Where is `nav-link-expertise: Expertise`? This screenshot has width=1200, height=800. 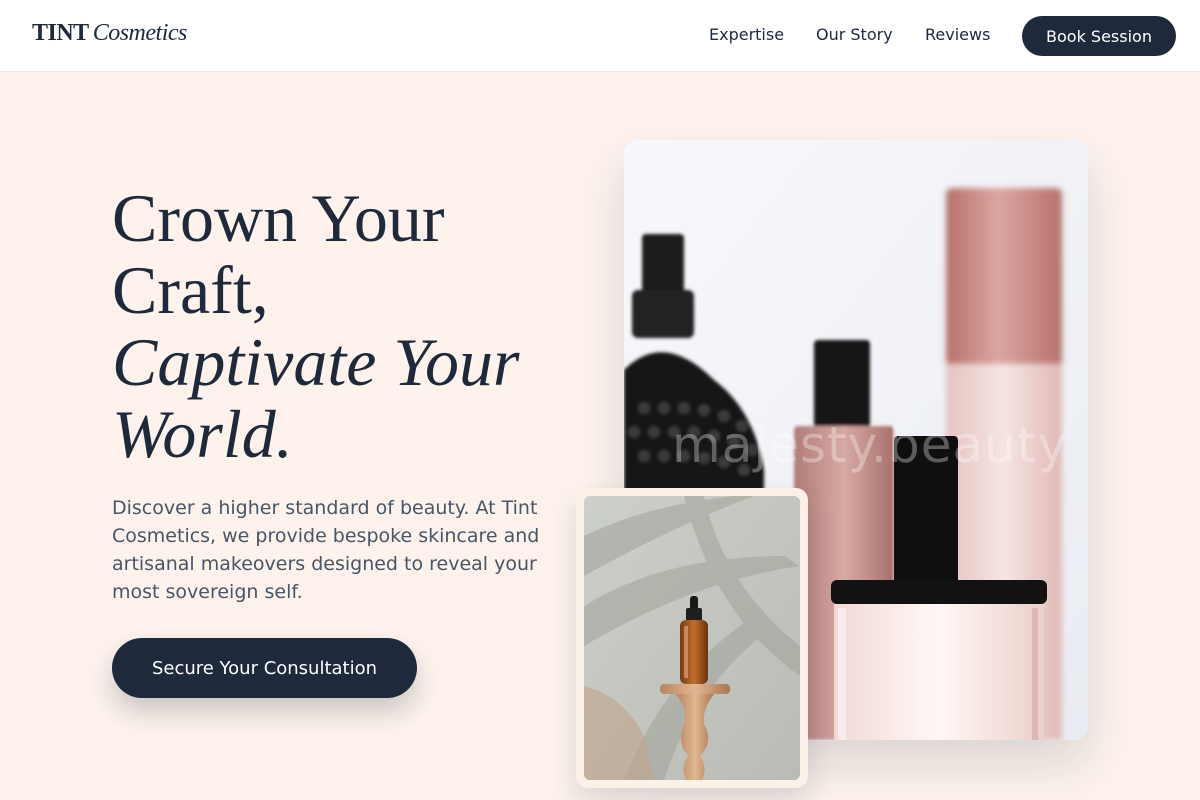
nav-link-expertise: Expertise is located at coordinates (746, 34).